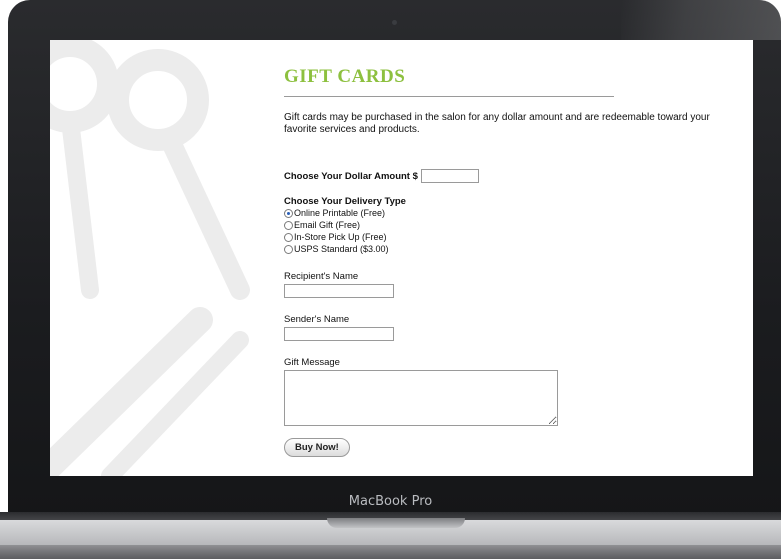 The width and height of the screenshot is (781, 559). I want to click on delivery-option-usps: USPS Standard ($3.00), so click(514, 249).